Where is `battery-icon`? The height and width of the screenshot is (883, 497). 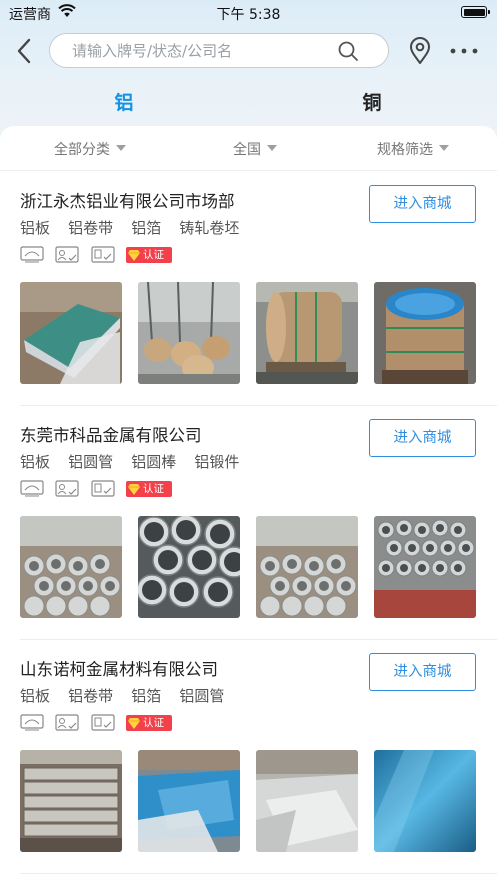 battery-icon is located at coordinates (475, 12).